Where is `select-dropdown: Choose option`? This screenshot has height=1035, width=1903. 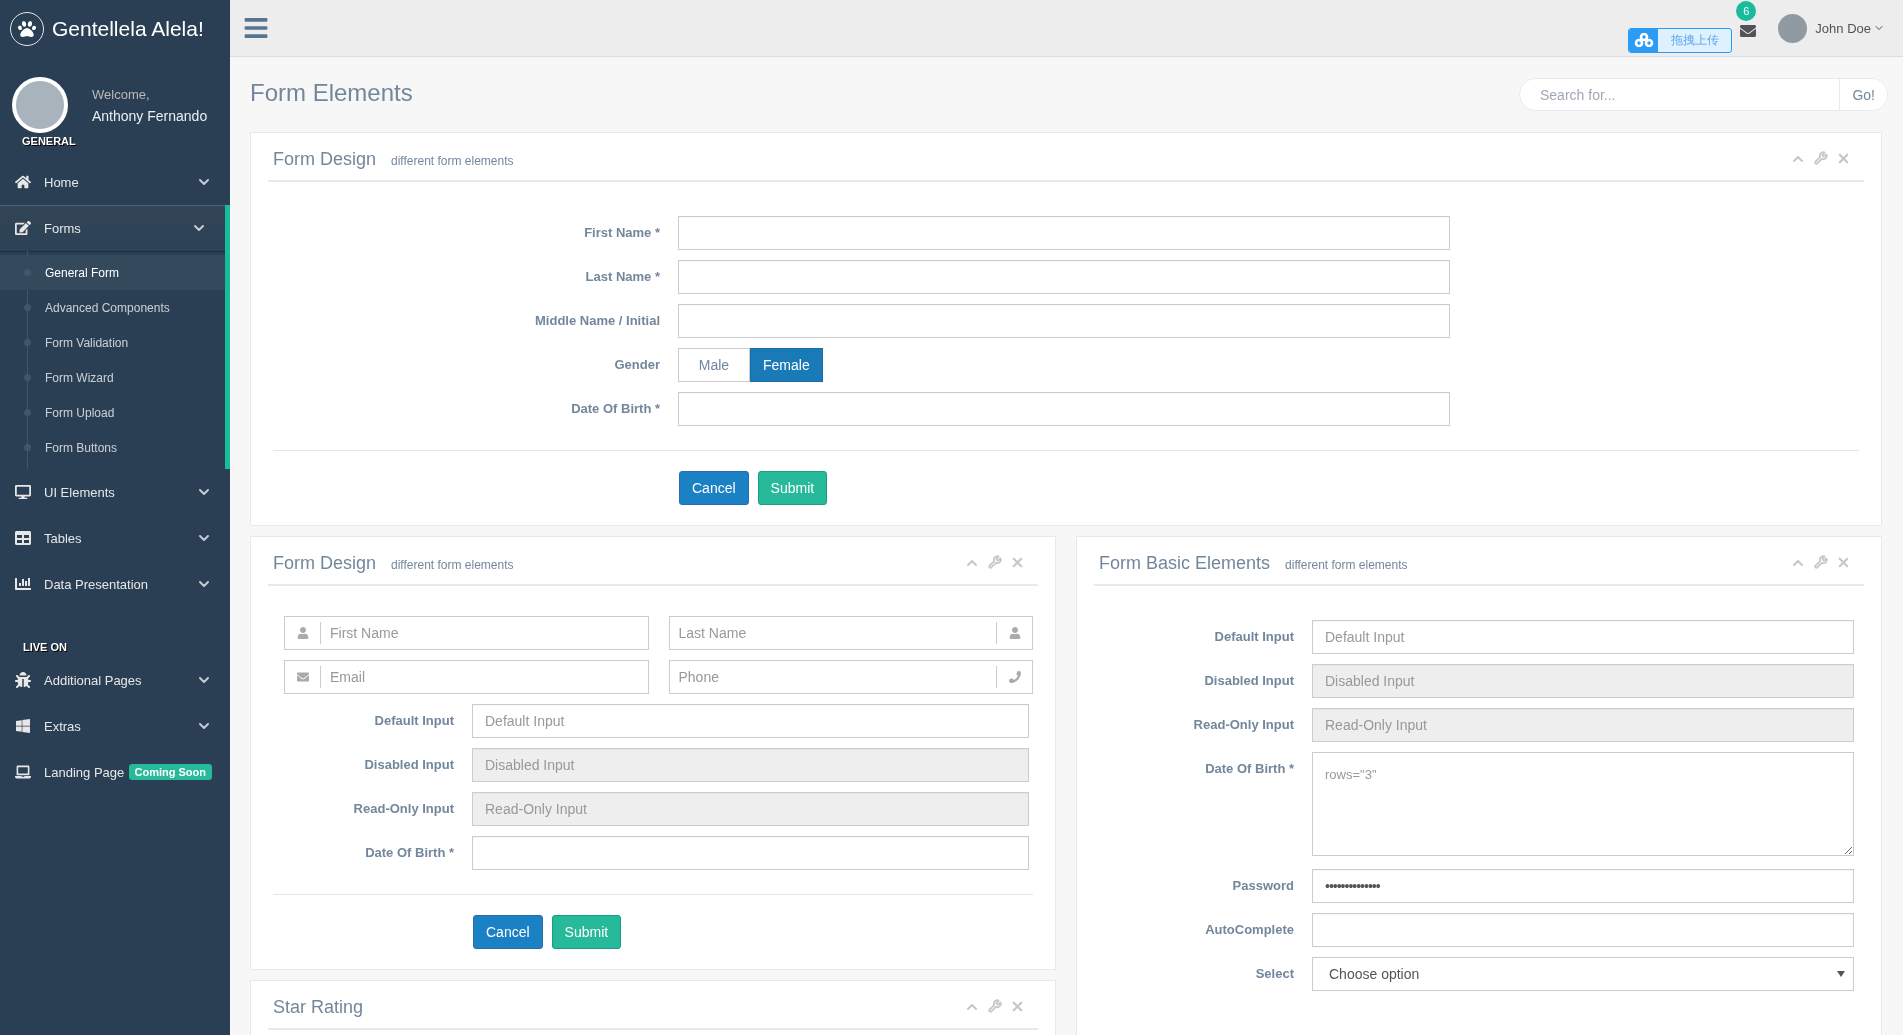 select-dropdown: Choose option is located at coordinates (1583, 974).